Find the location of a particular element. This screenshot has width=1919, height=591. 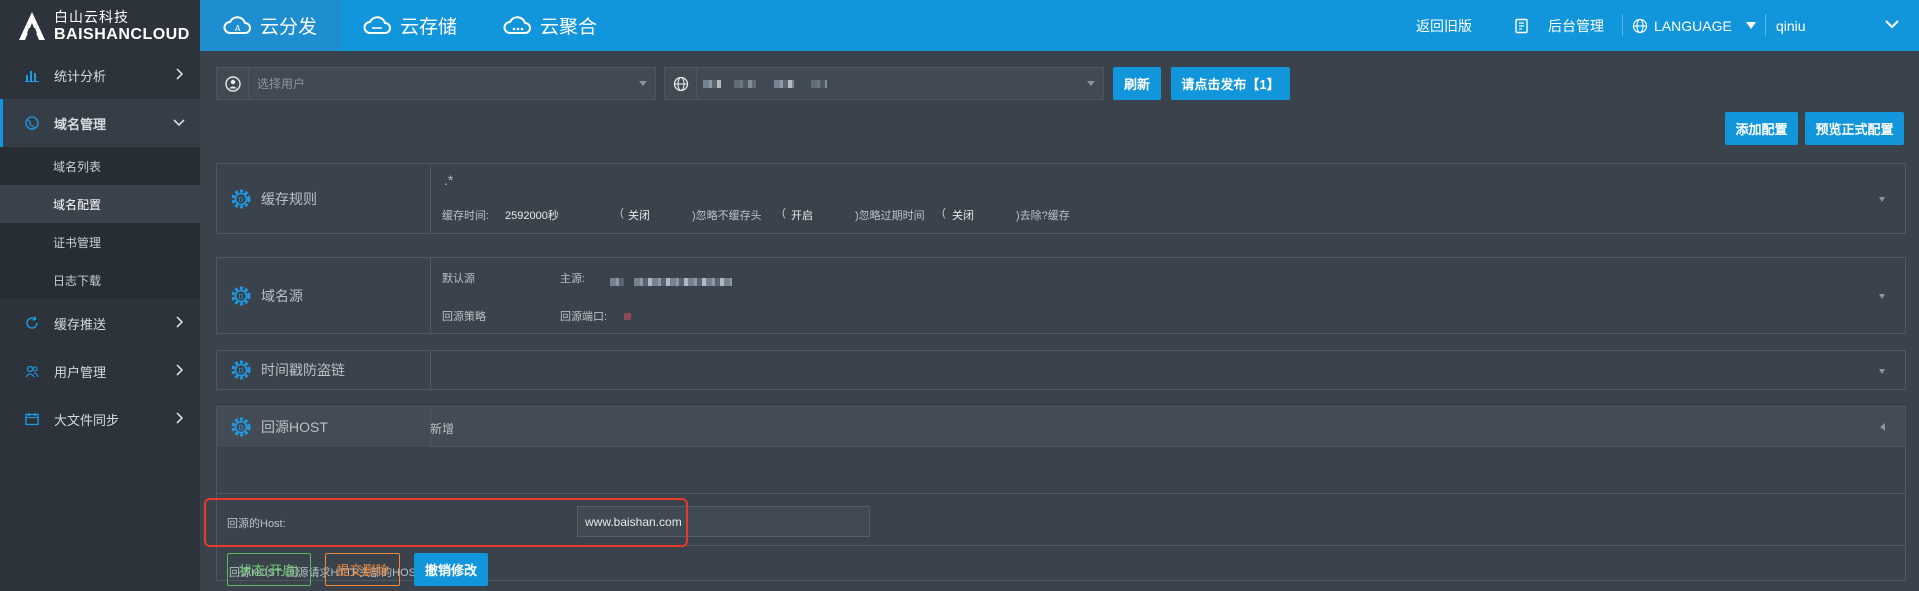

sidebar-item-user-management: 用户管理 is located at coordinates (100, 371).